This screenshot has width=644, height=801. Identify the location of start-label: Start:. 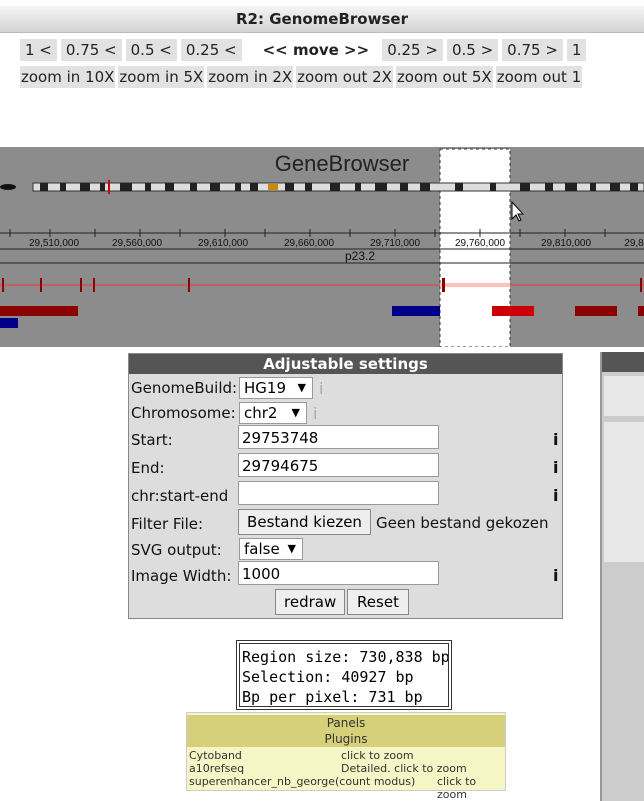
(152, 440).